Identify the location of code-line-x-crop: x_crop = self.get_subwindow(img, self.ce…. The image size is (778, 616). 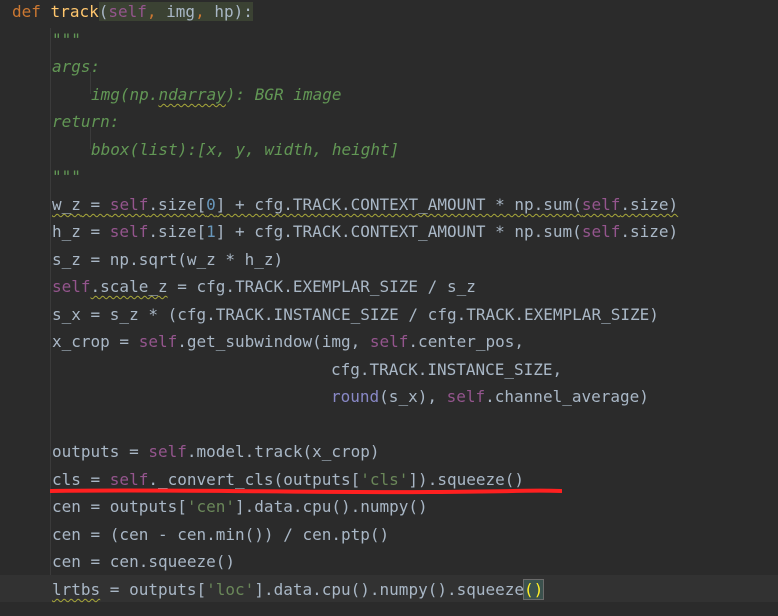
(288, 341).